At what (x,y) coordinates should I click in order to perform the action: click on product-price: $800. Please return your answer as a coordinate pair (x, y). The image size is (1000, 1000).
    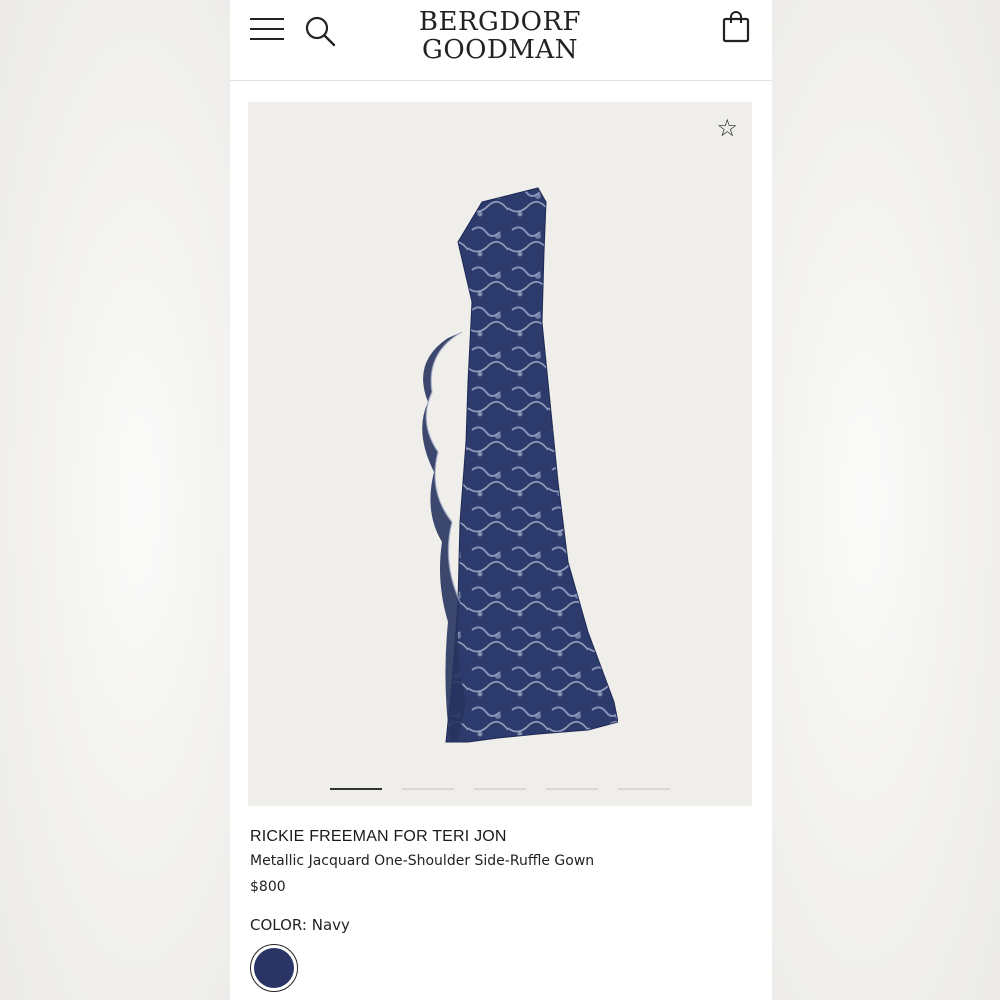
    Looking at the image, I should click on (268, 887).